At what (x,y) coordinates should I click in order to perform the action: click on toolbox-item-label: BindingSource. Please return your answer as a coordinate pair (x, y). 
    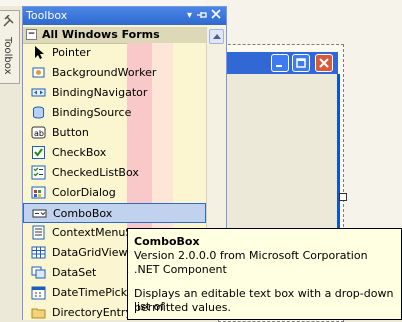
    Looking at the image, I should click on (92, 112).